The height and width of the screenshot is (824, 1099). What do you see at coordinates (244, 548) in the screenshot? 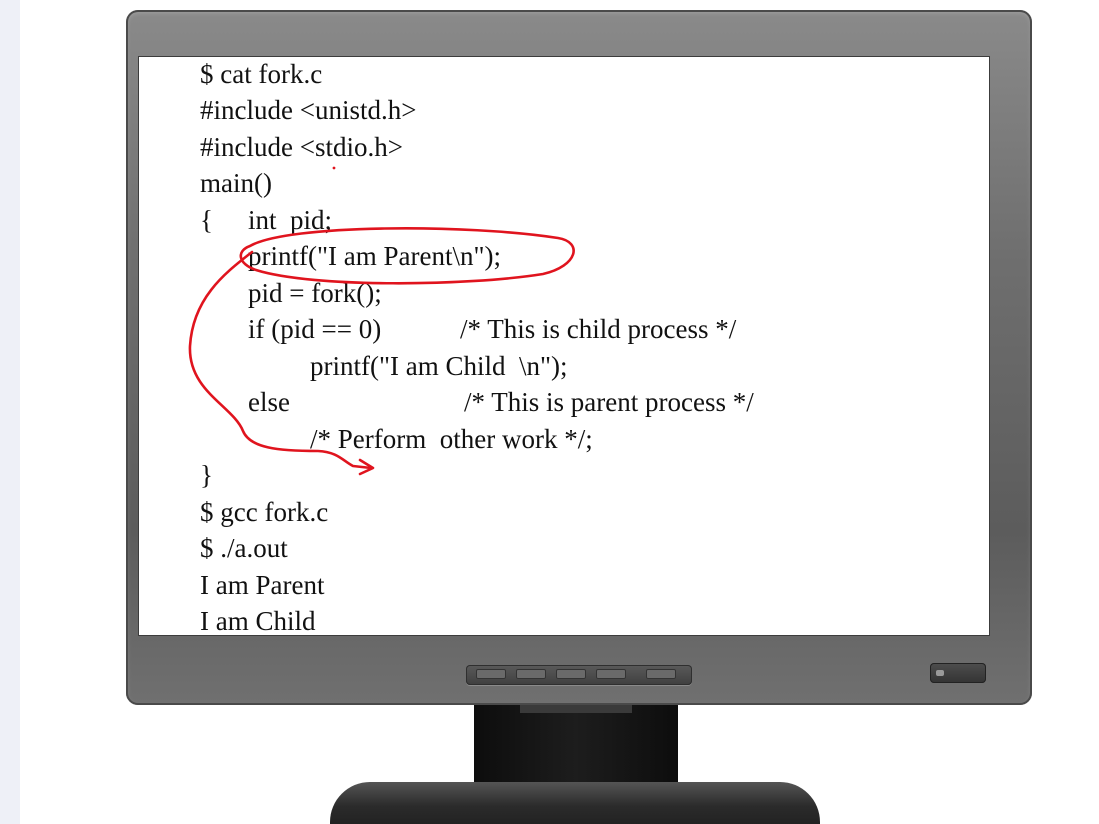
I see `terminal-line-run-command: $ ./a.out` at bounding box center [244, 548].